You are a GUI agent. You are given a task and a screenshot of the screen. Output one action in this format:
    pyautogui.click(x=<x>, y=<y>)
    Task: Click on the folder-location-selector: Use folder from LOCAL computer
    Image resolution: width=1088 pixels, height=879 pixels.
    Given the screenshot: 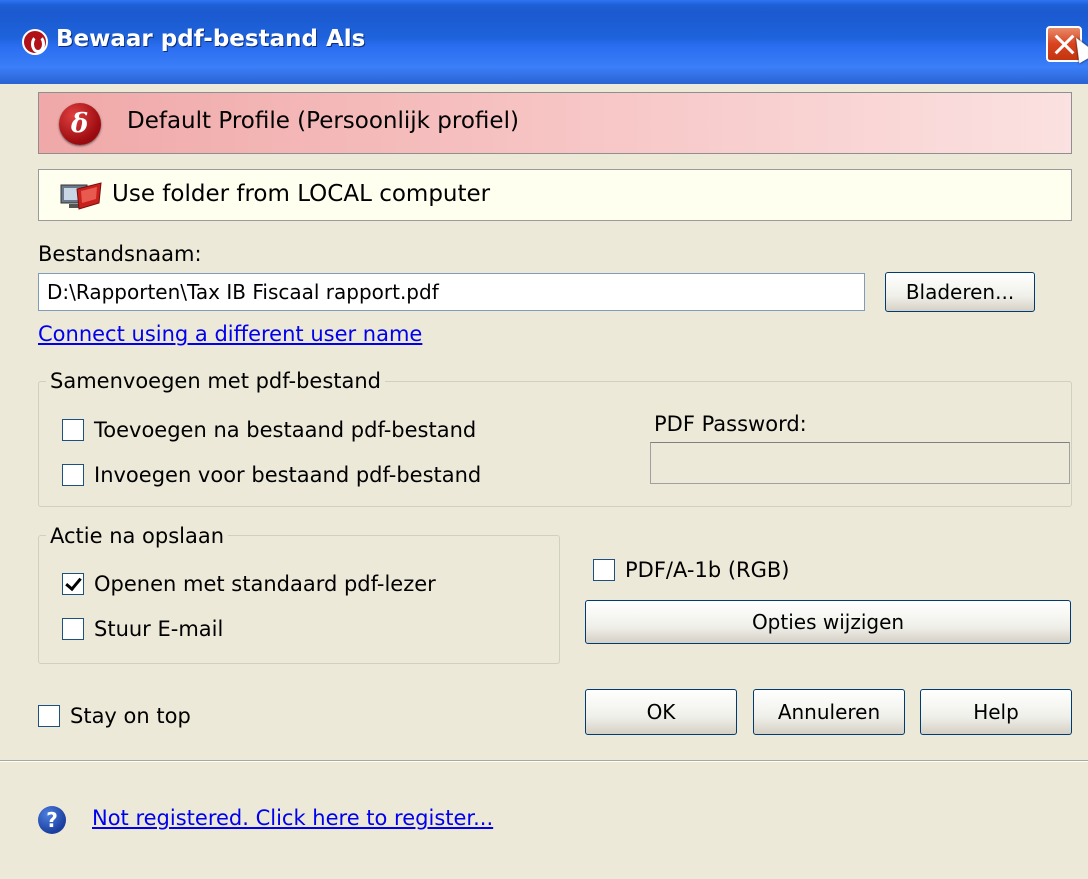 What is the action you would take?
    pyautogui.click(x=555, y=195)
    